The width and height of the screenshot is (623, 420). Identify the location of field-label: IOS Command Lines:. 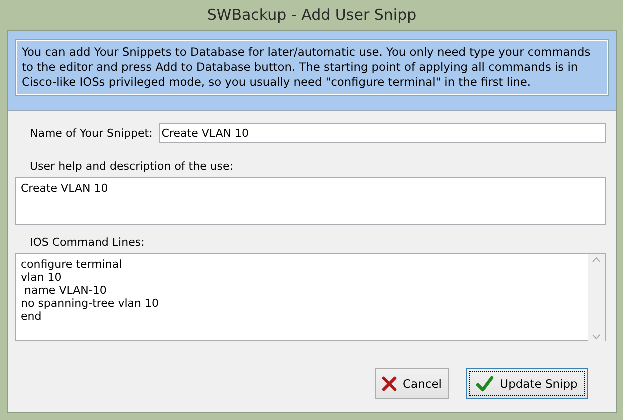
(87, 242).